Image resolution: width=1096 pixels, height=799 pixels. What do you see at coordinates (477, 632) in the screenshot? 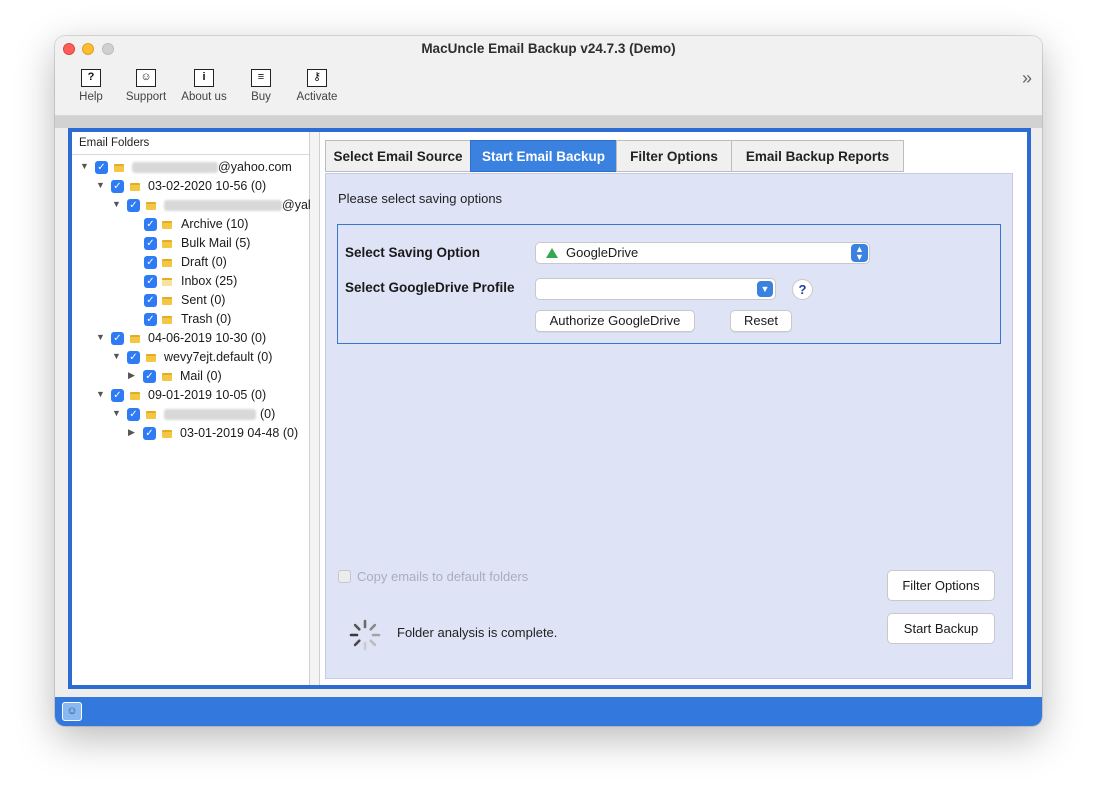
I see `status-message: Folder analysis is complete.` at bounding box center [477, 632].